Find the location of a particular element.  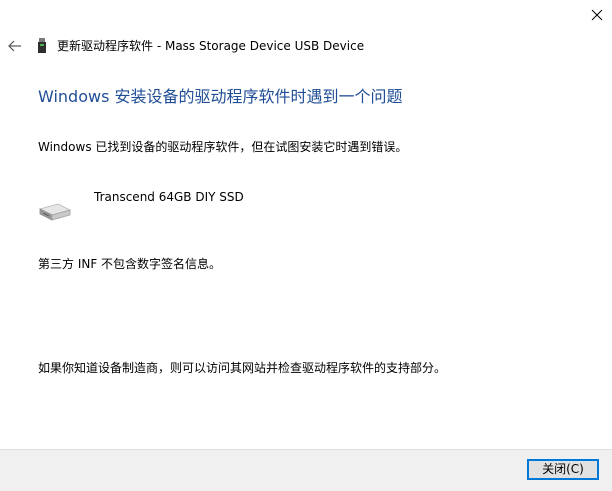

back-arrow-icon is located at coordinates (14, 46).